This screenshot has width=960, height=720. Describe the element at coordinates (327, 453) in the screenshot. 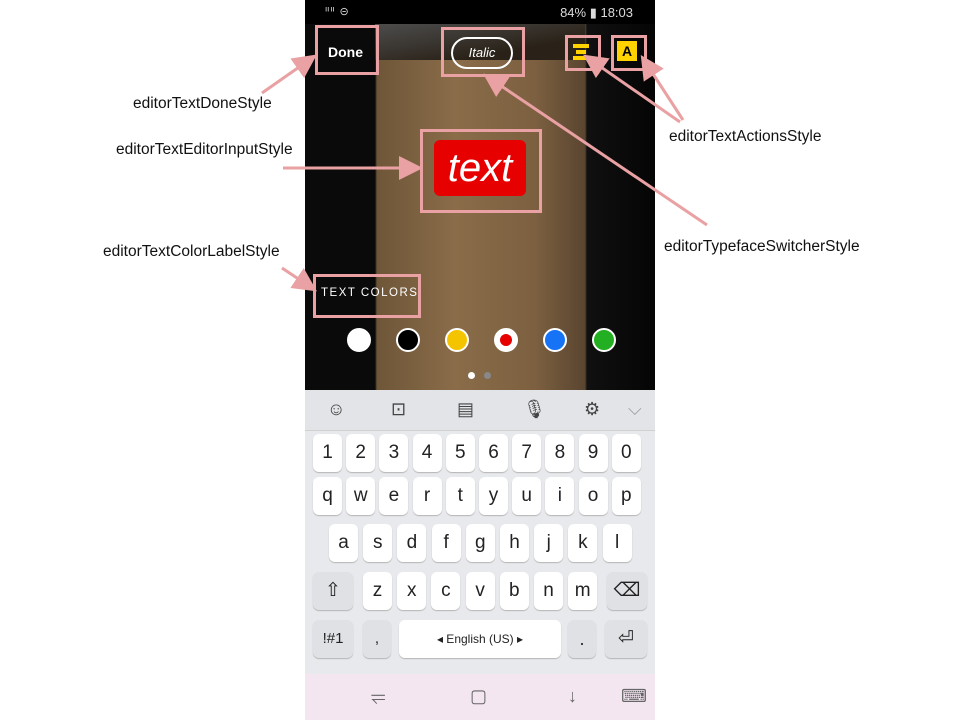

I see `key-number: 1` at that location.